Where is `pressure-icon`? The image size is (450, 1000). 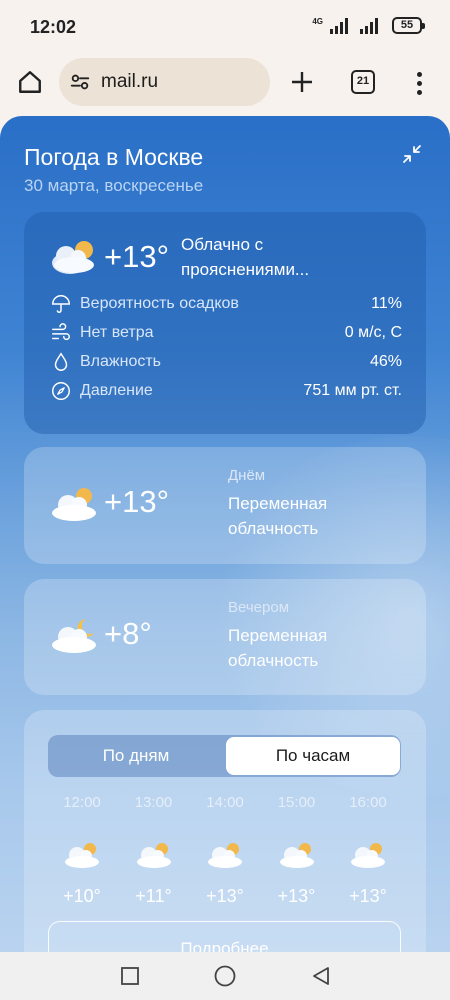
pressure-icon is located at coordinates (61, 391).